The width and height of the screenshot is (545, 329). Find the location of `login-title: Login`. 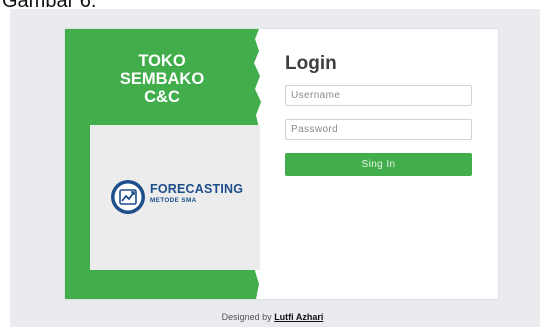

login-title: Login is located at coordinates (311, 63).